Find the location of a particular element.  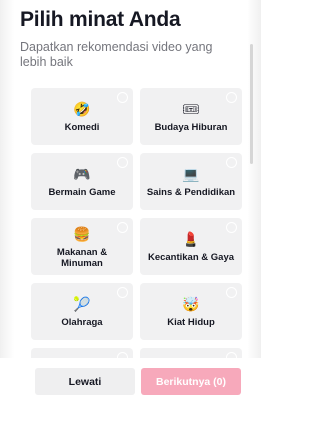

interest-label: Kecantikan & Gaya is located at coordinates (191, 257).